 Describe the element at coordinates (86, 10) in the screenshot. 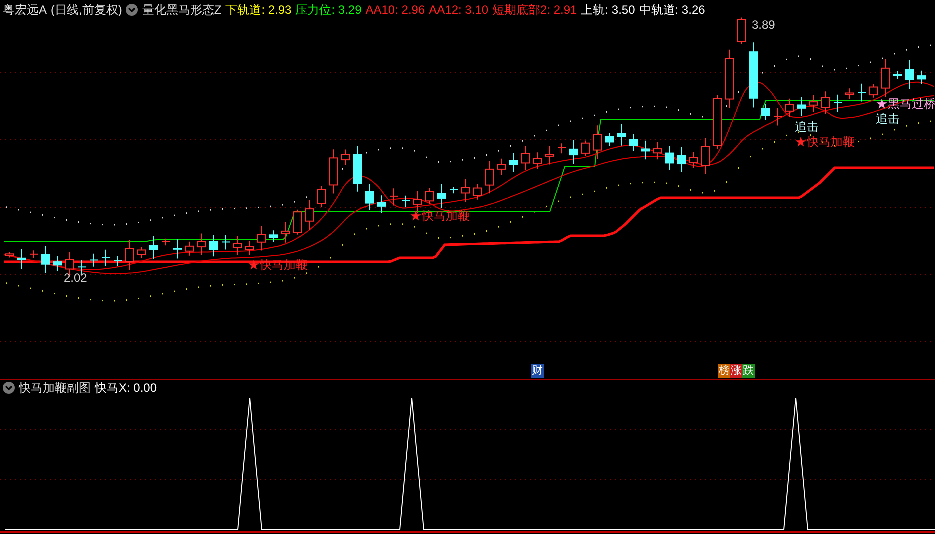

I see `period-label: (日线,前复权)` at that location.